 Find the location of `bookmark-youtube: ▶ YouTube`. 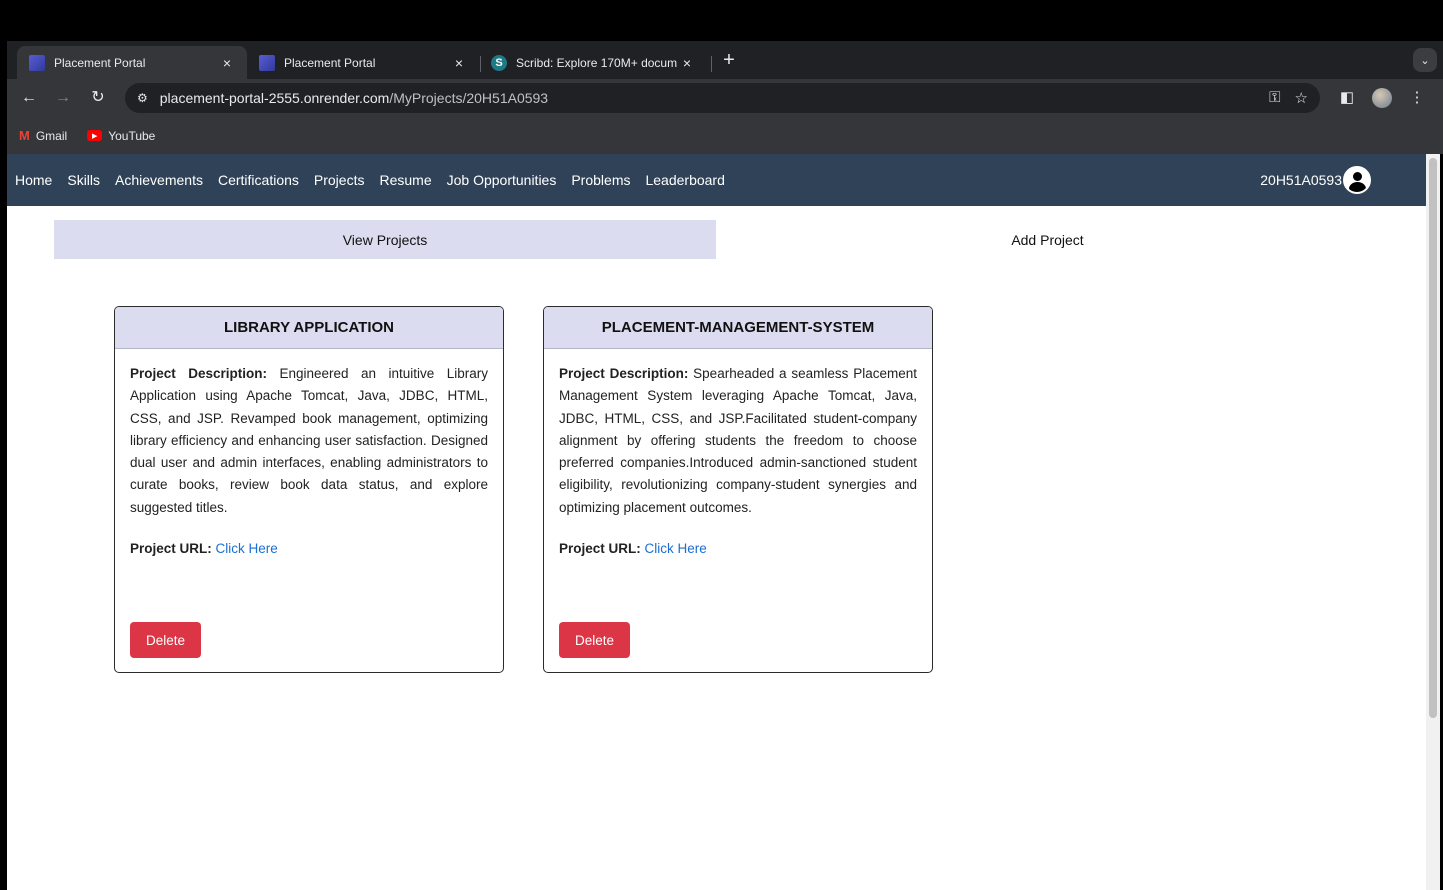

bookmark-youtube: ▶ YouTube is located at coordinates (121, 136).